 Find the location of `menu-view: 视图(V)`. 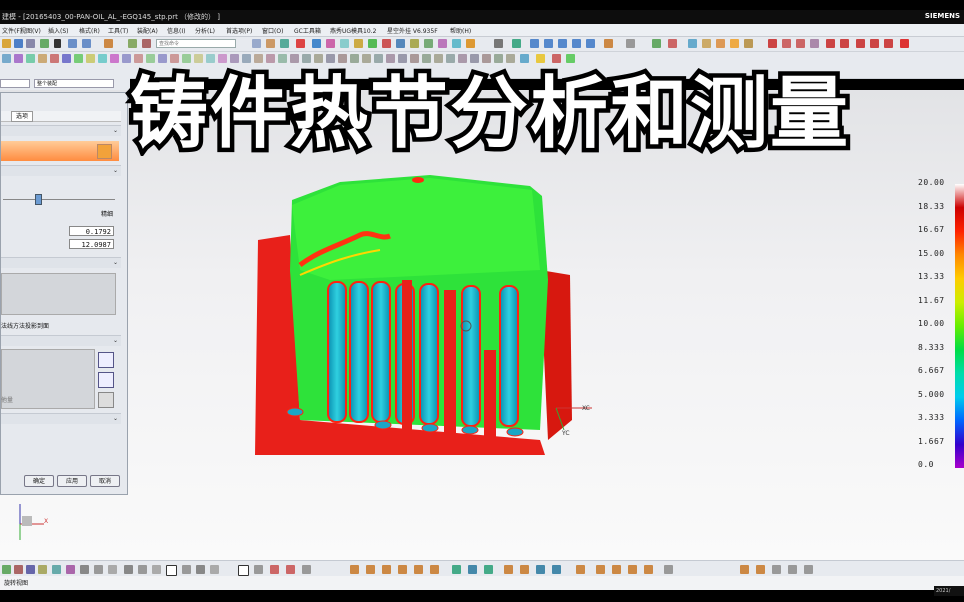

menu-view: 视图(V) is located at coordinates (30, 30).